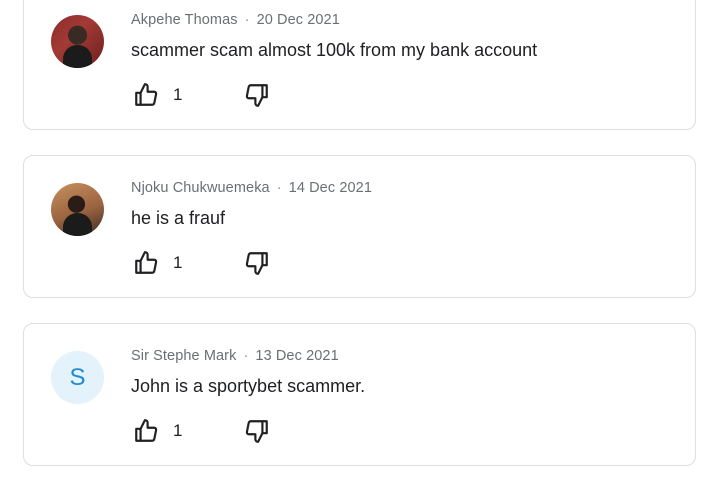 This screenshot has height=481, width=720. Describe the element at coordinates (248, 386) in the screenshot. I see `comment-text: John is a sportybet scammer.` at that location.